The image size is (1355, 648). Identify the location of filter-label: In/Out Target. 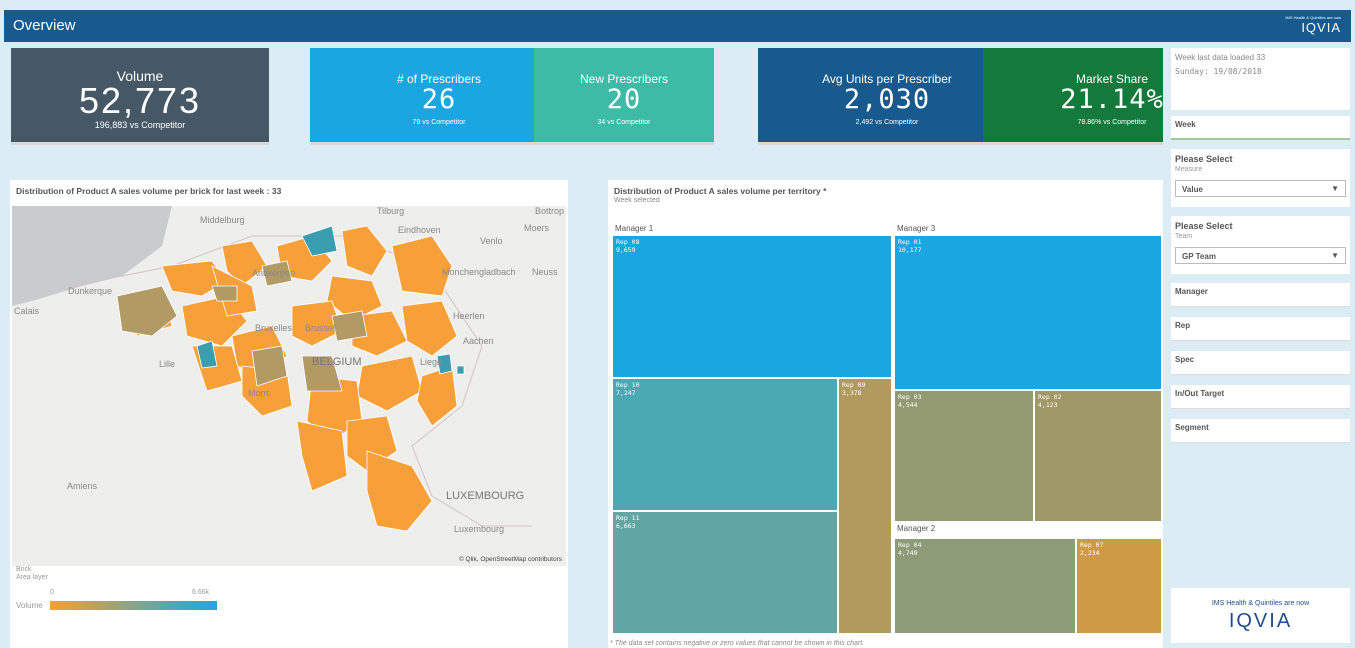
(1200, 393).